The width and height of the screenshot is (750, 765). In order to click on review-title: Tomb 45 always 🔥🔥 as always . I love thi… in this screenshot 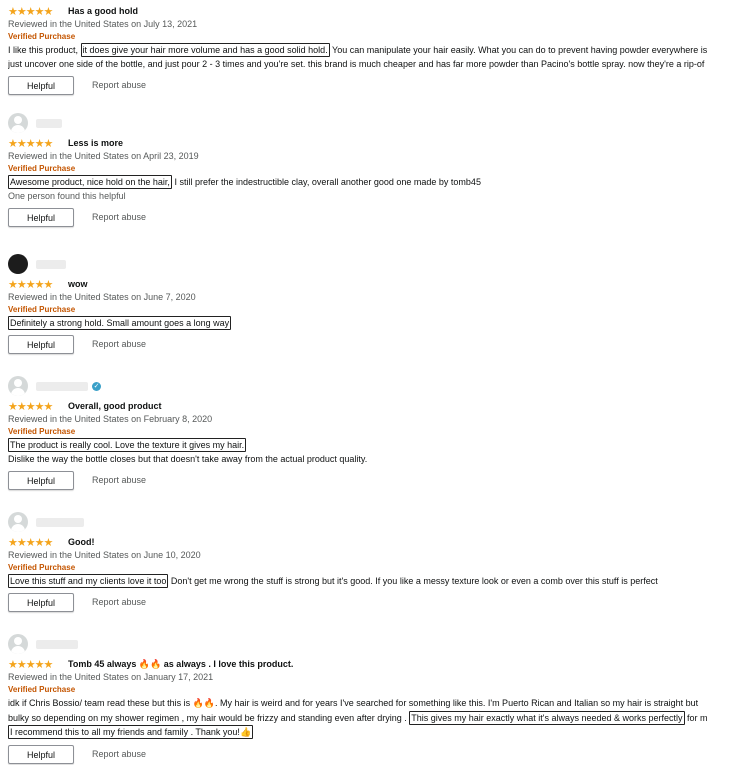, I will do `click(180, 664)`.